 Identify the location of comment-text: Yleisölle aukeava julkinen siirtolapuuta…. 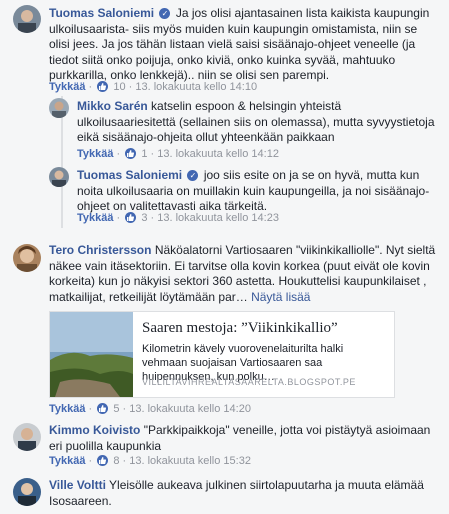
(236, 493).